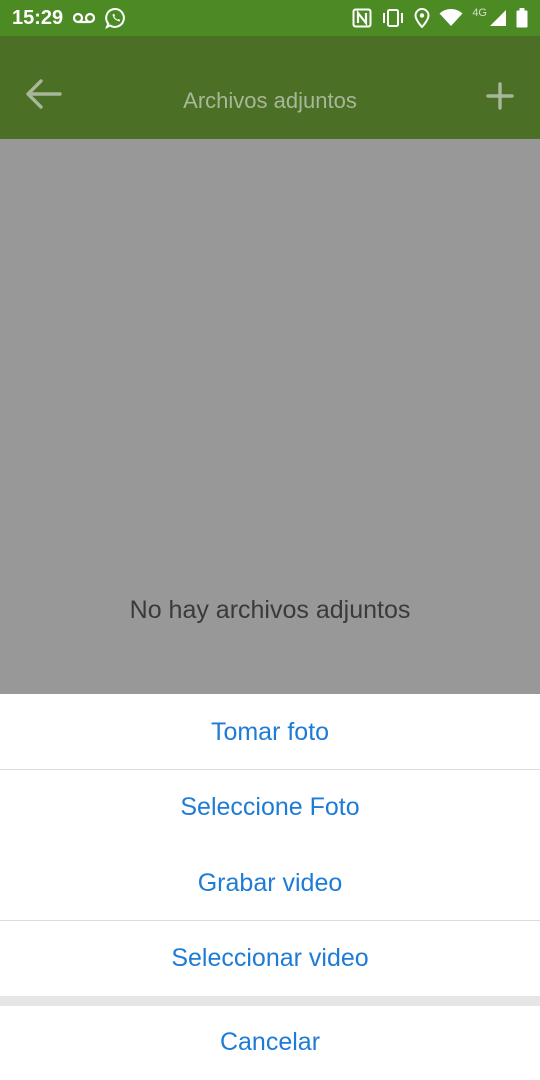 The width and height of the screenshot is (540, 1080). What do you see at coordinates (84, 18) in the screenshot?
I see `voicemail-icon` at bounding box center [84, 18].